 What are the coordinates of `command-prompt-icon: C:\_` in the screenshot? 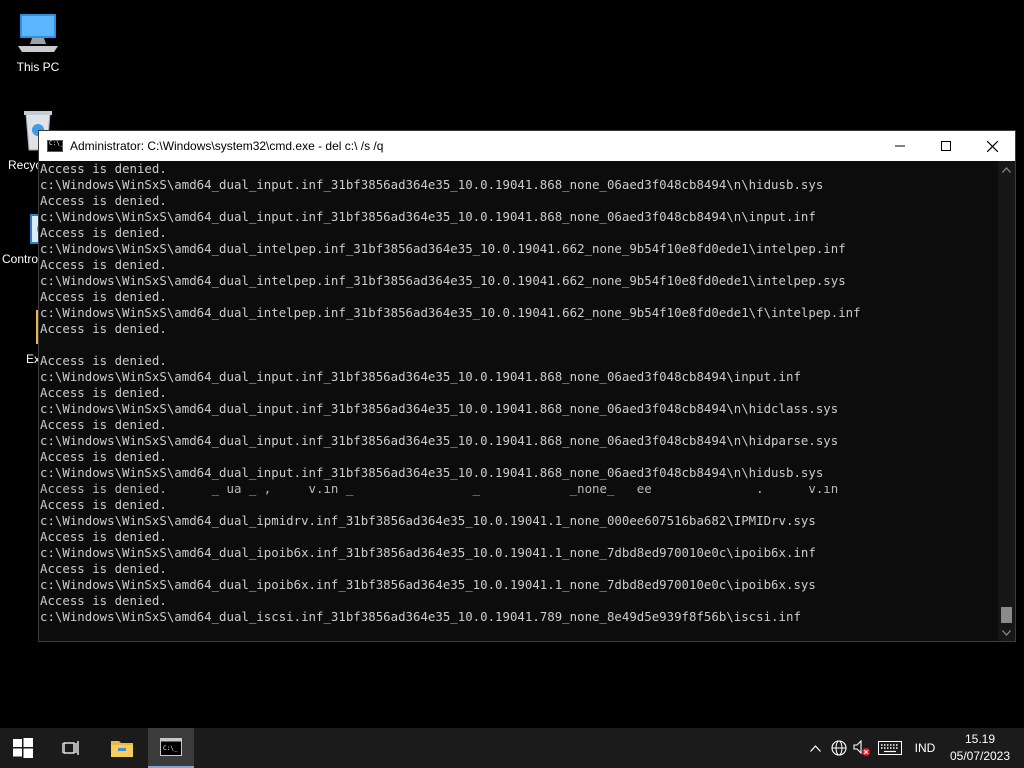 It's located at (171, 747).